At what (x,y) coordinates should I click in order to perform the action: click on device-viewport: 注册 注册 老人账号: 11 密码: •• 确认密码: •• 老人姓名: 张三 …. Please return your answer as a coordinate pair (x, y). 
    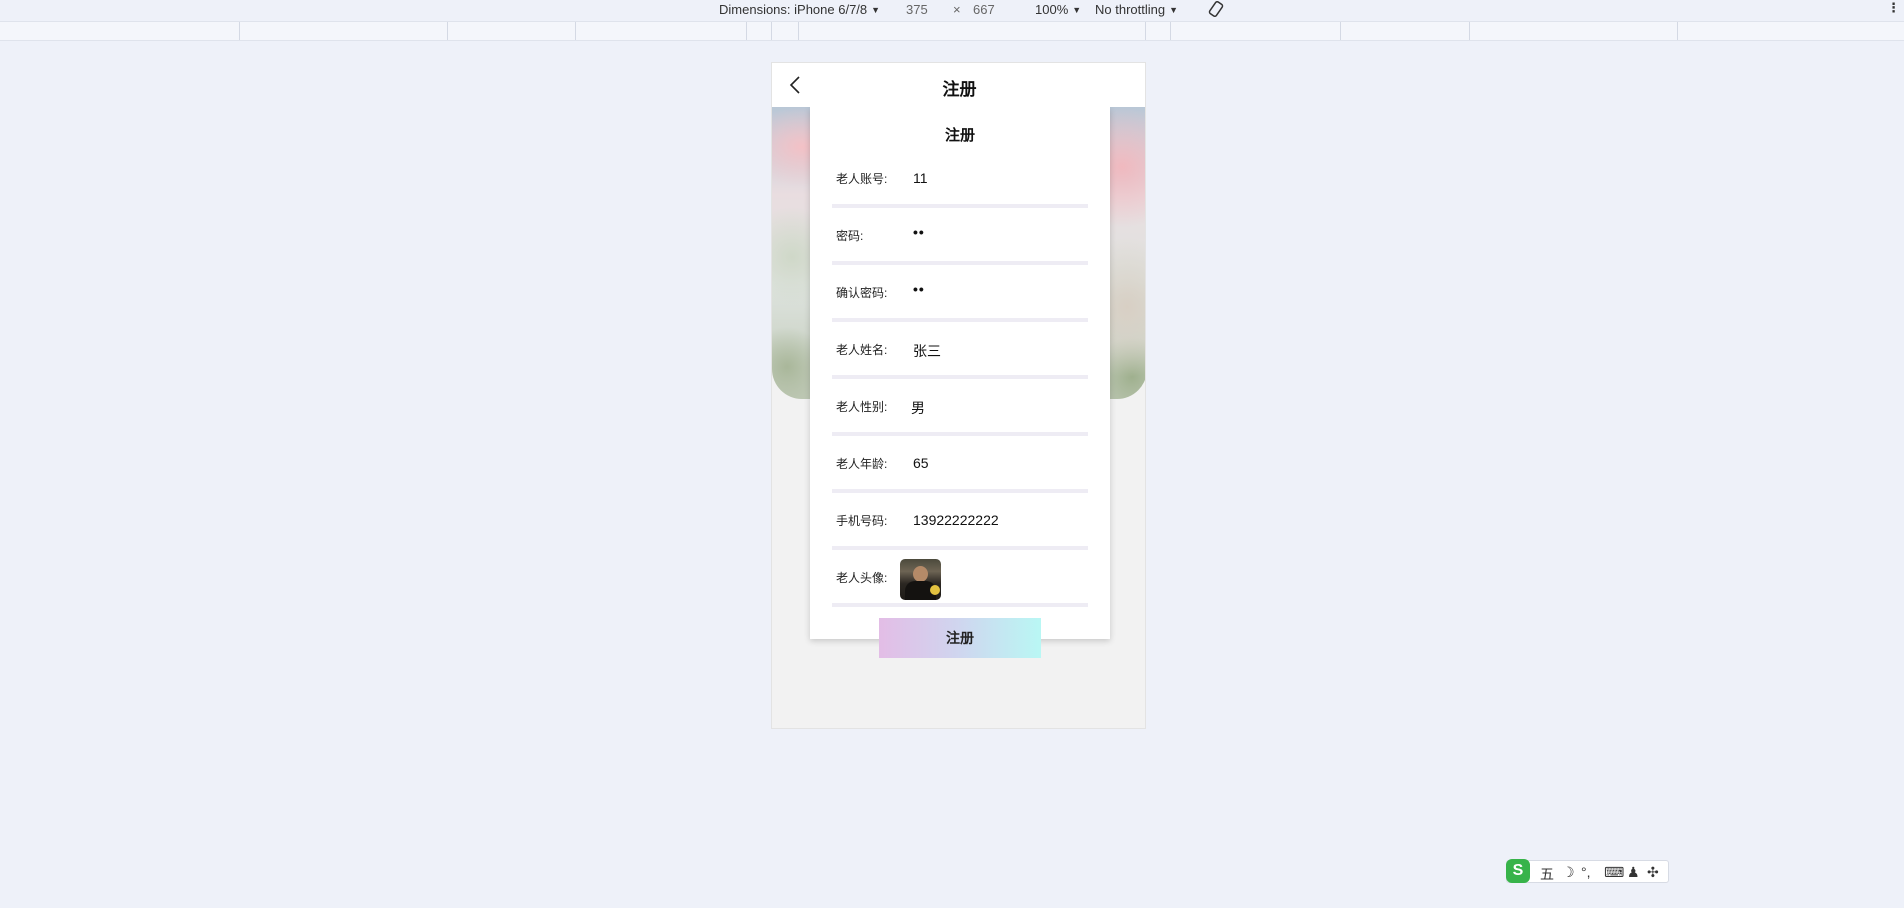
    Looking at the image, I should click on (958, 395).